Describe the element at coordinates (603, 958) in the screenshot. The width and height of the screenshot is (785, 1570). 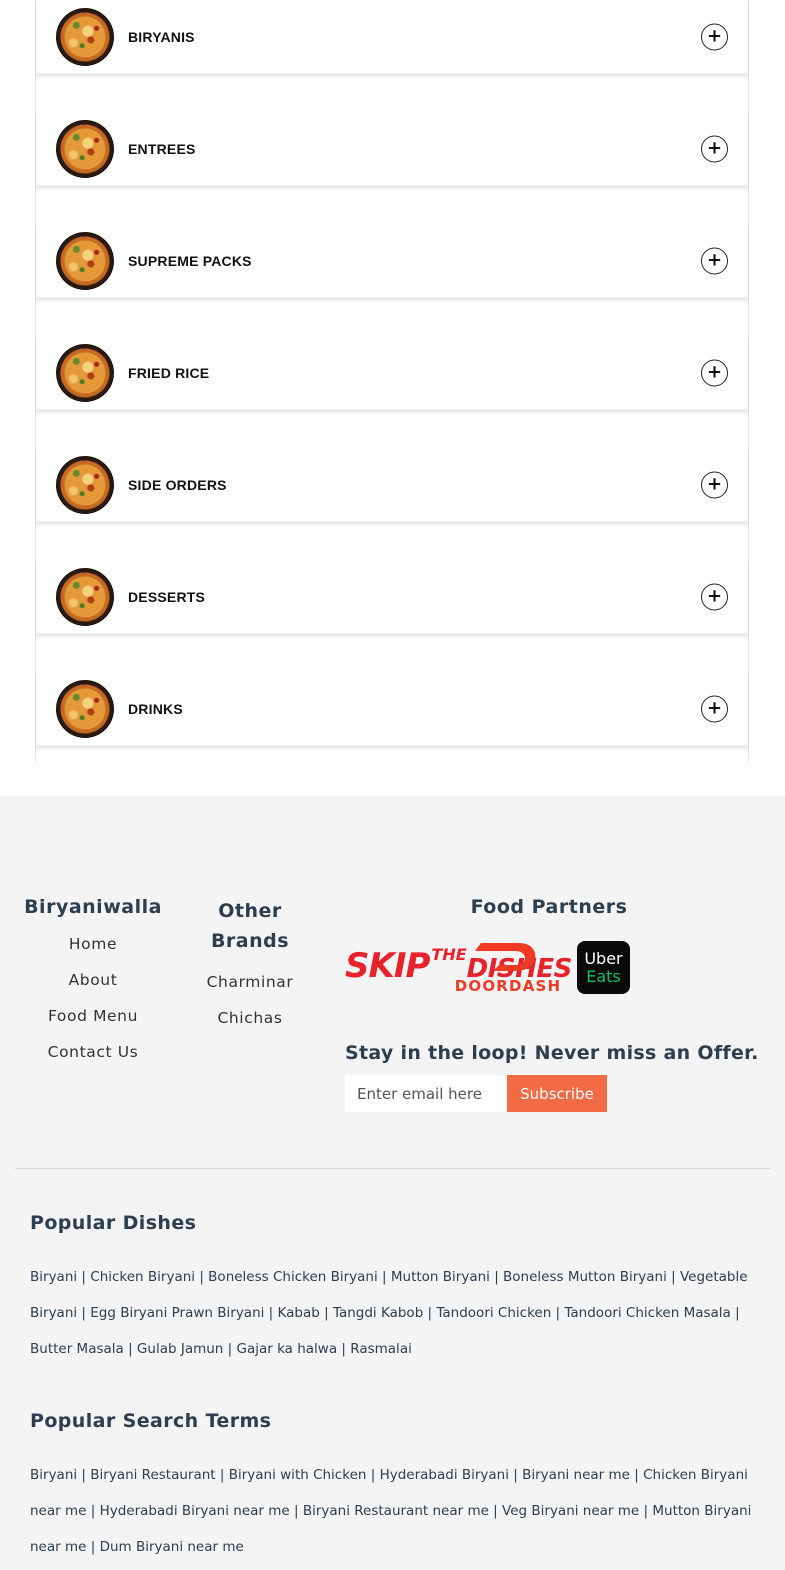
I see `uber-logo-text: Uber` at that location.